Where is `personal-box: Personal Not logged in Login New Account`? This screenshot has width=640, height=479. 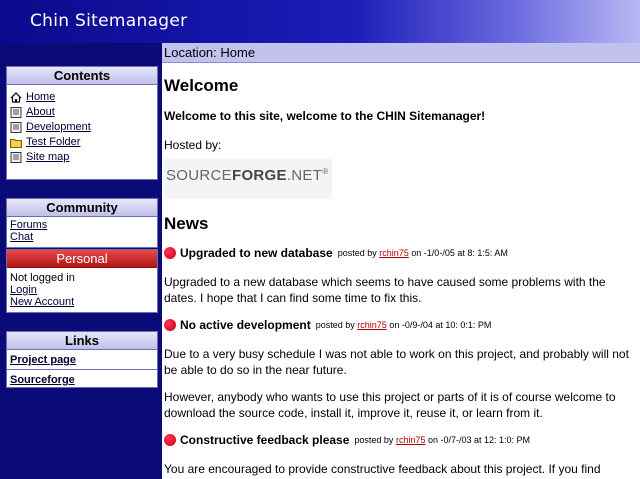
personal-box: Personal Not logged in Login New Account is located at coordinates (82, 281).